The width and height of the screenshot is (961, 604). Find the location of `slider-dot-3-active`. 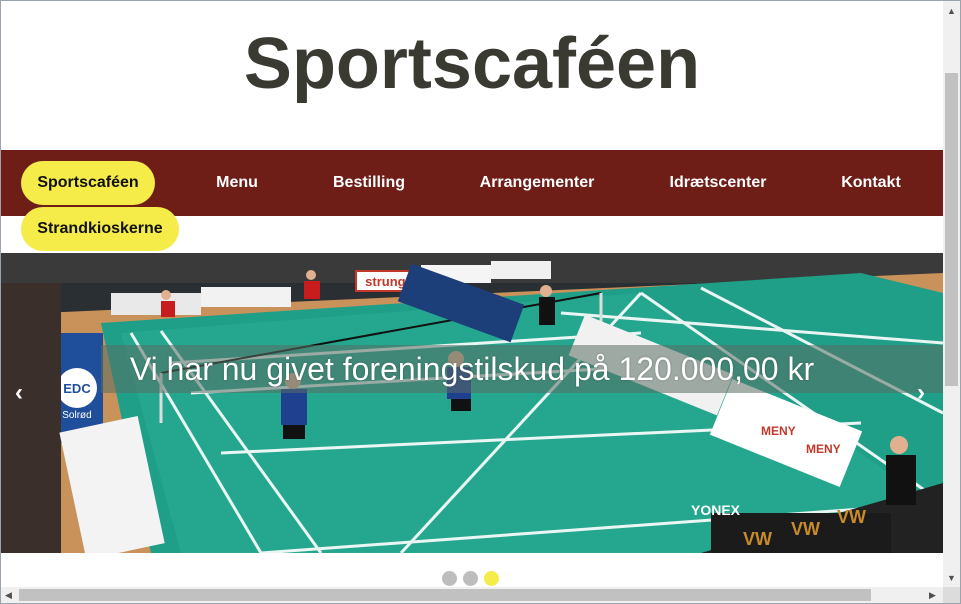

slider-dot-3-active is located at coordinates (491, 578).